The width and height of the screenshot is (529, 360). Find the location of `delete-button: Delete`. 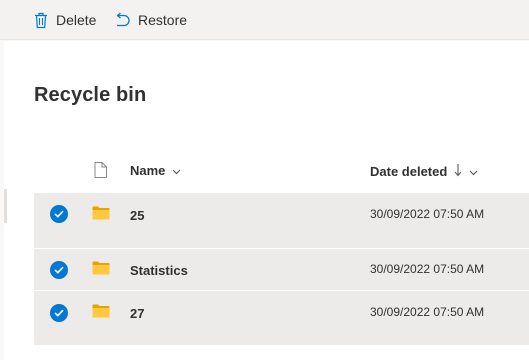

delete-button: Delete is located at coordinates (65, 20).